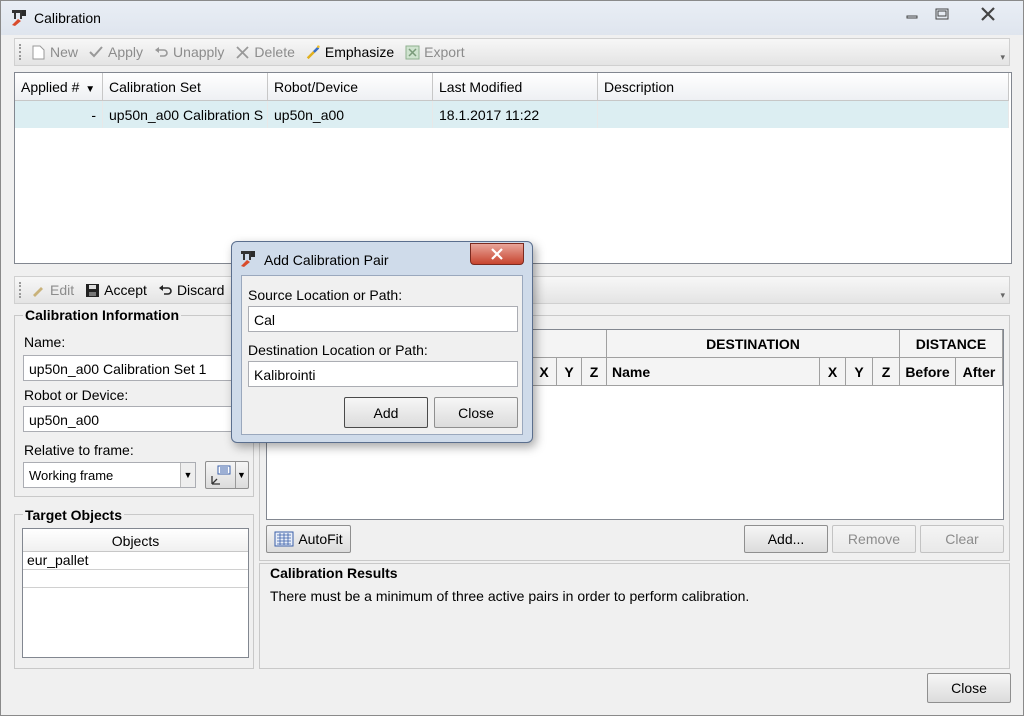 The width and height of the screenshot is (1024, 716). I want to click on target-objects-heading: Target Objects, so click(73, 515).